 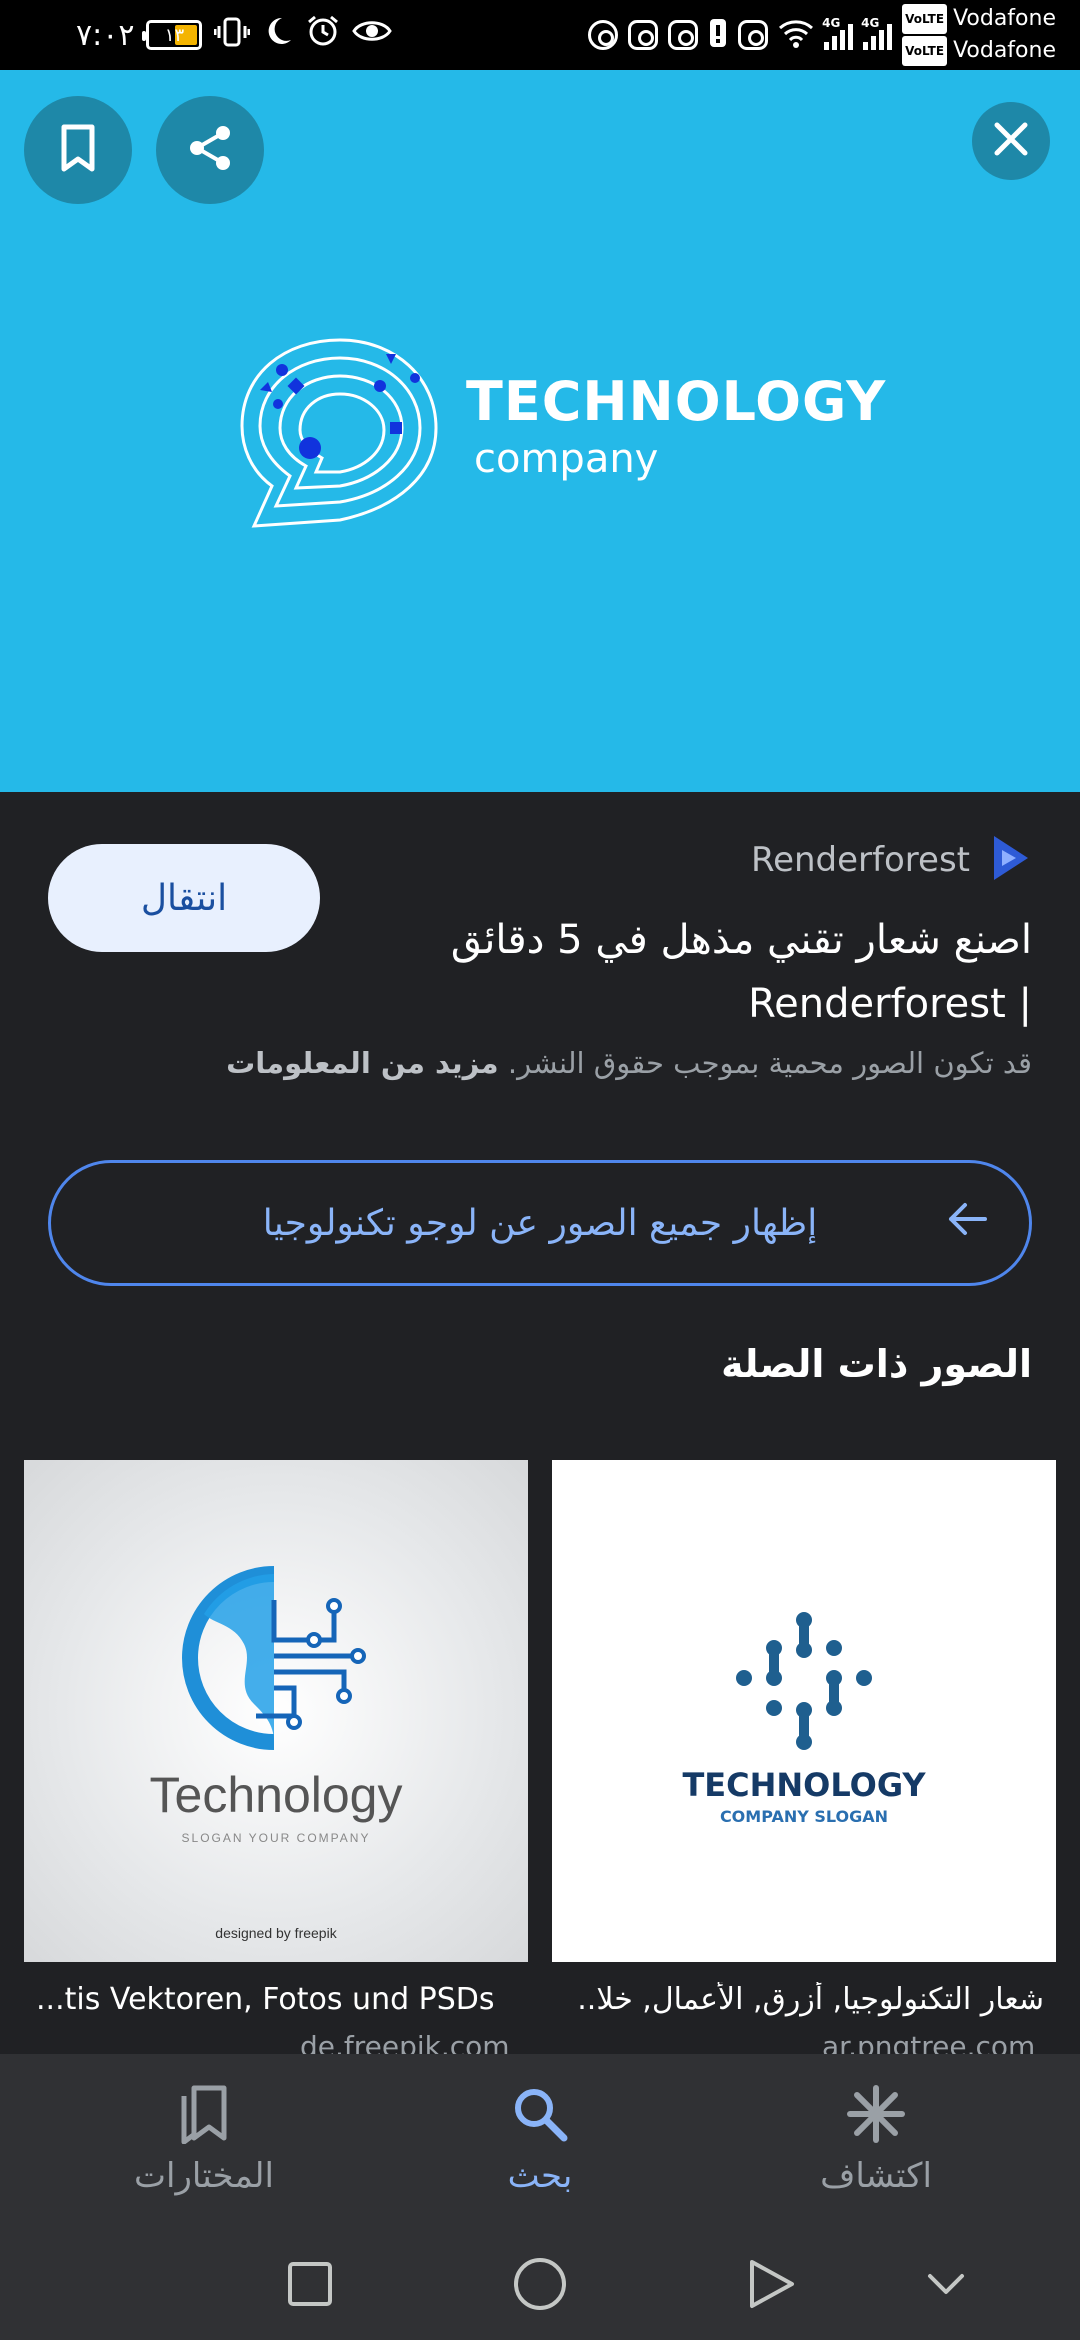 I want to click on battery-icon: ١٣, so click(x=172, y=35).